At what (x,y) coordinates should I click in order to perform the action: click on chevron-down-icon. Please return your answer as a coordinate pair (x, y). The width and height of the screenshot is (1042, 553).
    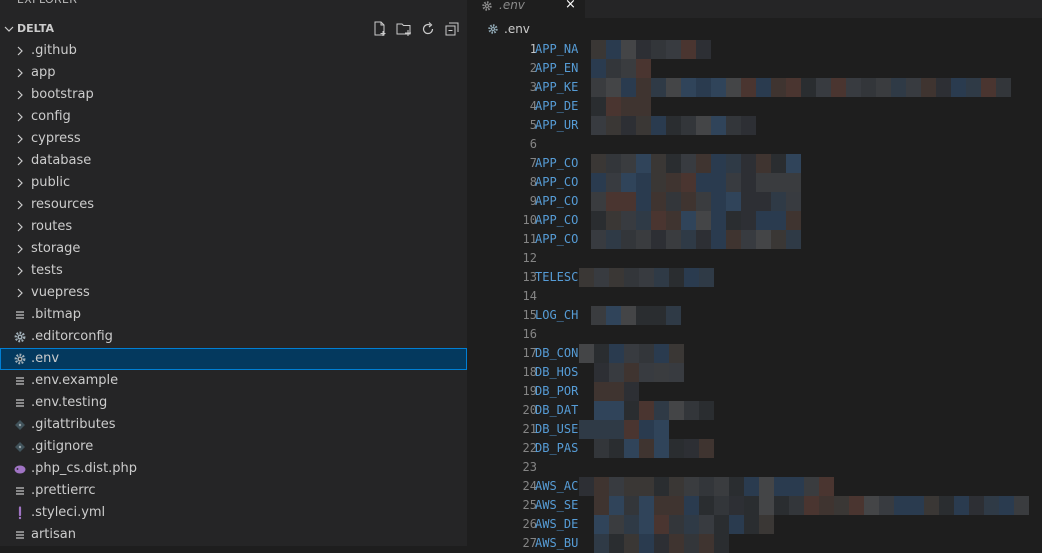
    Looking at the image, I should click on (9, 29).